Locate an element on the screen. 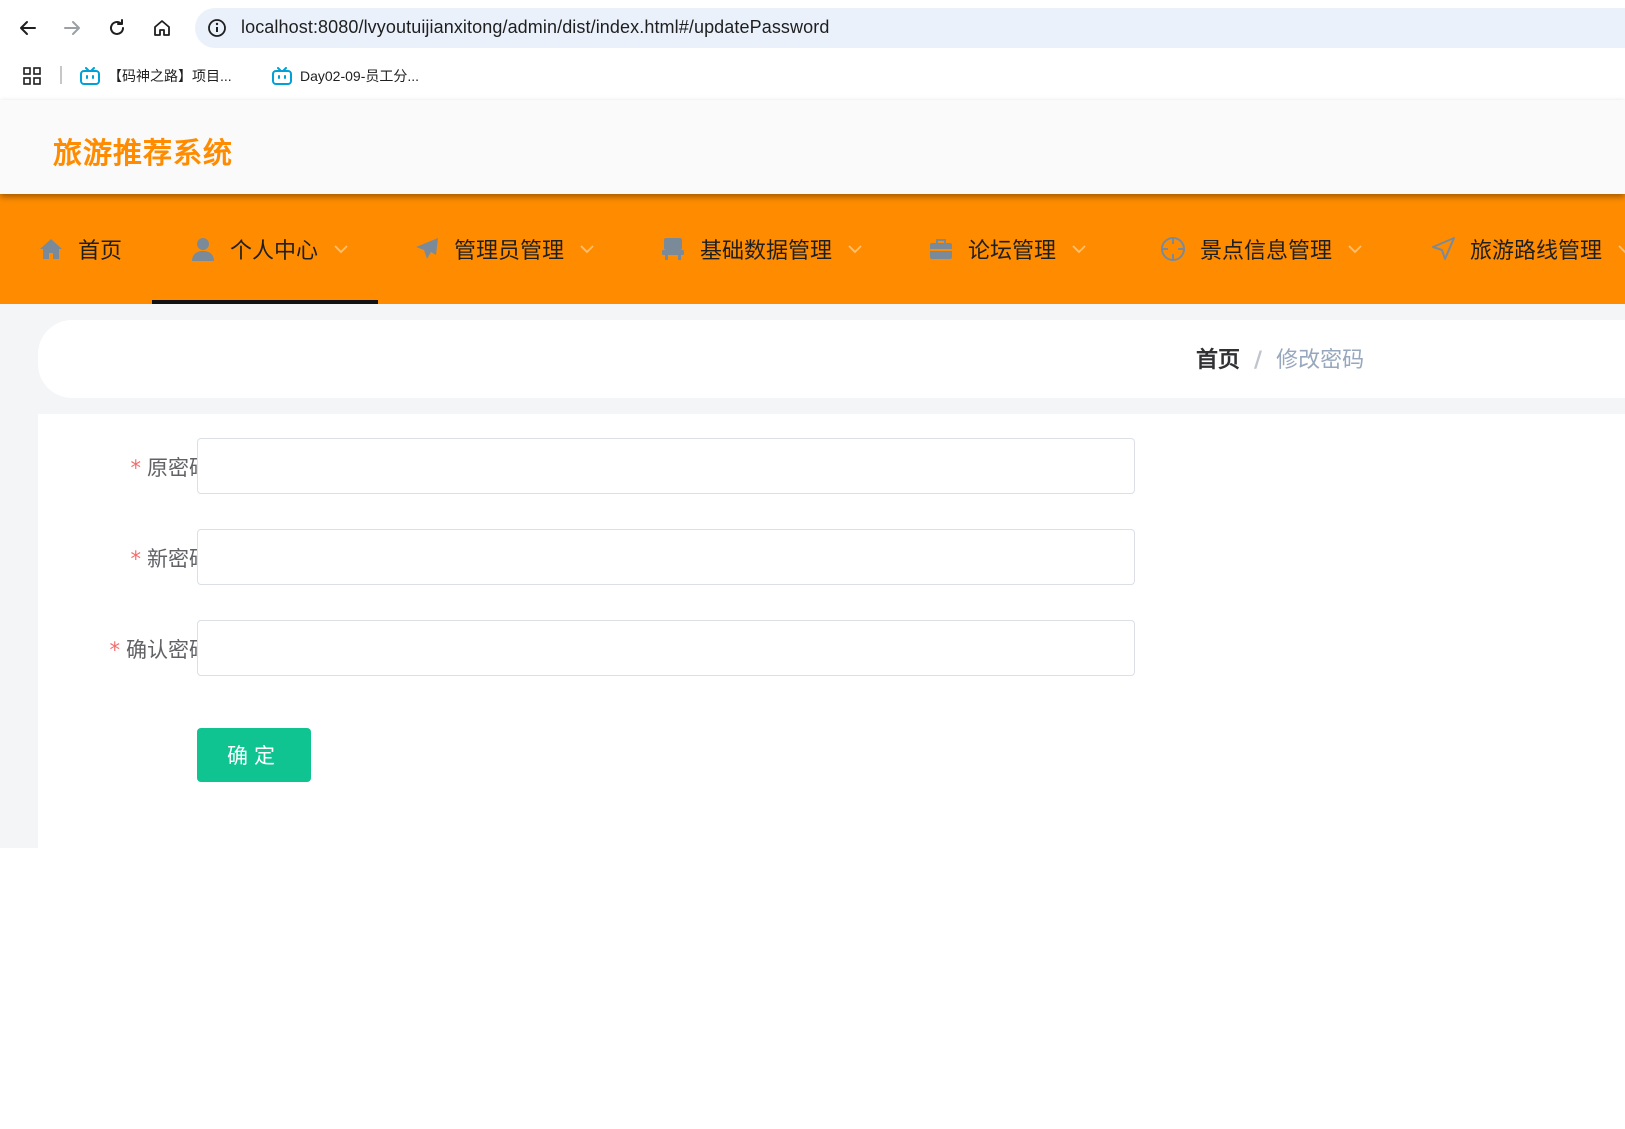  nav-item-home: 首页 is located at coordinates (80, 249).